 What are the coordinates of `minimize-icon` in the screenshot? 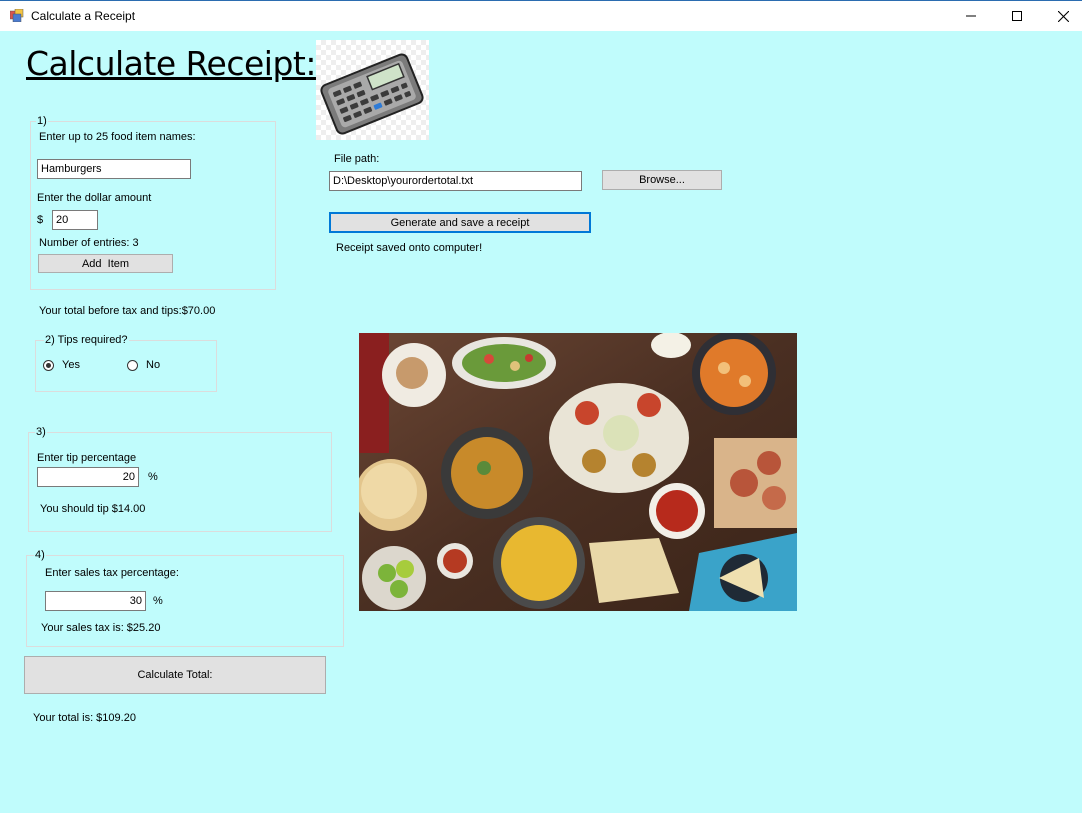 It's located at (971, 16).